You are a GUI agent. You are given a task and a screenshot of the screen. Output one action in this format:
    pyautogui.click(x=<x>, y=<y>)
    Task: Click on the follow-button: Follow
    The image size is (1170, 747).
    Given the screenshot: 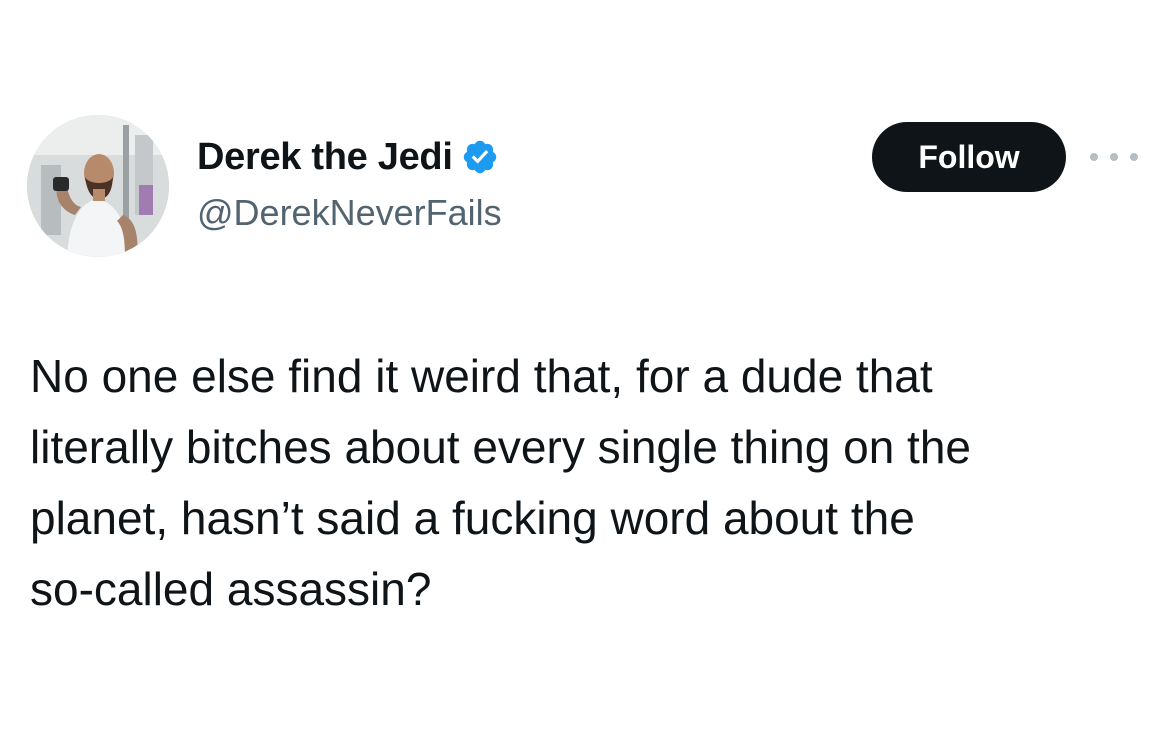 What is the action you would take?
    pyautogui.click(x=969, y=157)
    